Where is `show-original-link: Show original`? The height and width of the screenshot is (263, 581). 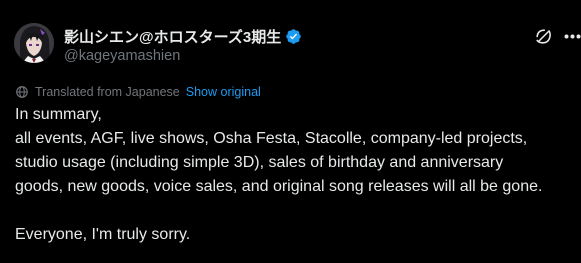
show-original-link: Show original is located at coordinates (223, 92).